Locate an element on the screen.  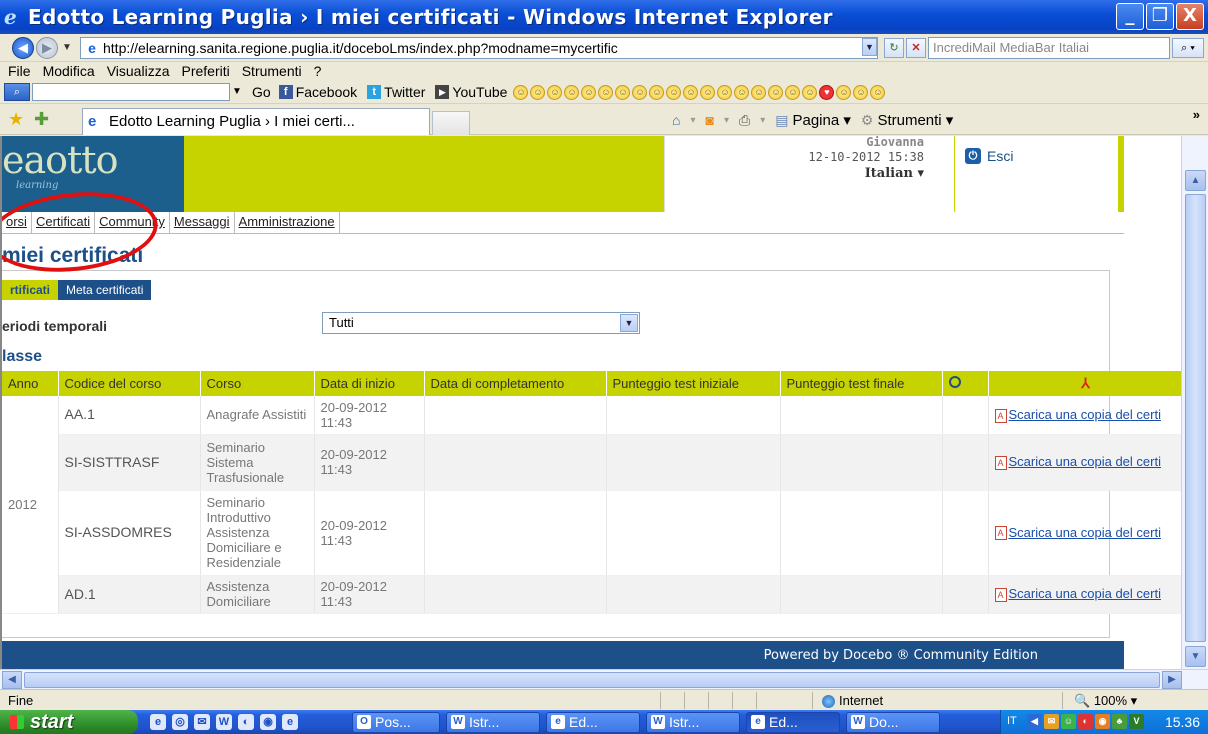
col-anno: Anno is located at coordinates (30, 383).